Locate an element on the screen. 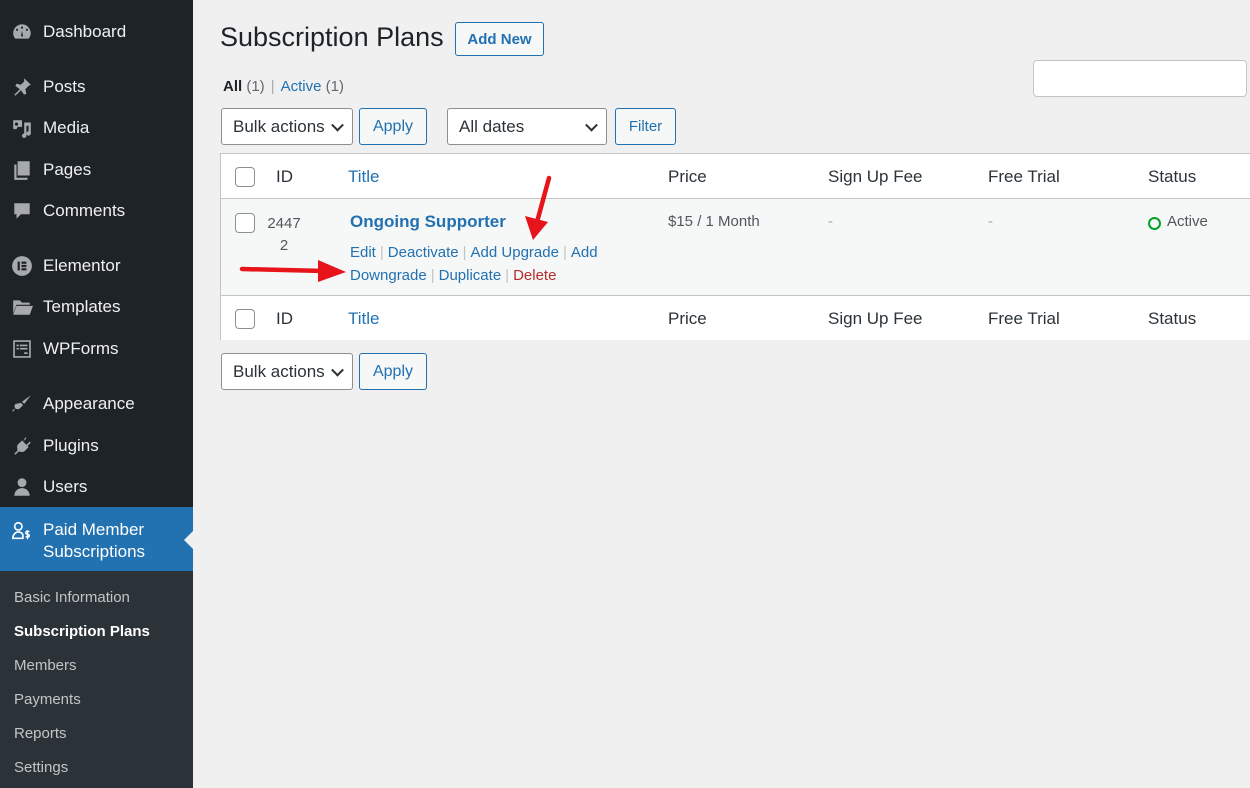 The height and width of the screenshot is (788, 1250). sidebar-label: Plugins is located at coordinates (71, 445).